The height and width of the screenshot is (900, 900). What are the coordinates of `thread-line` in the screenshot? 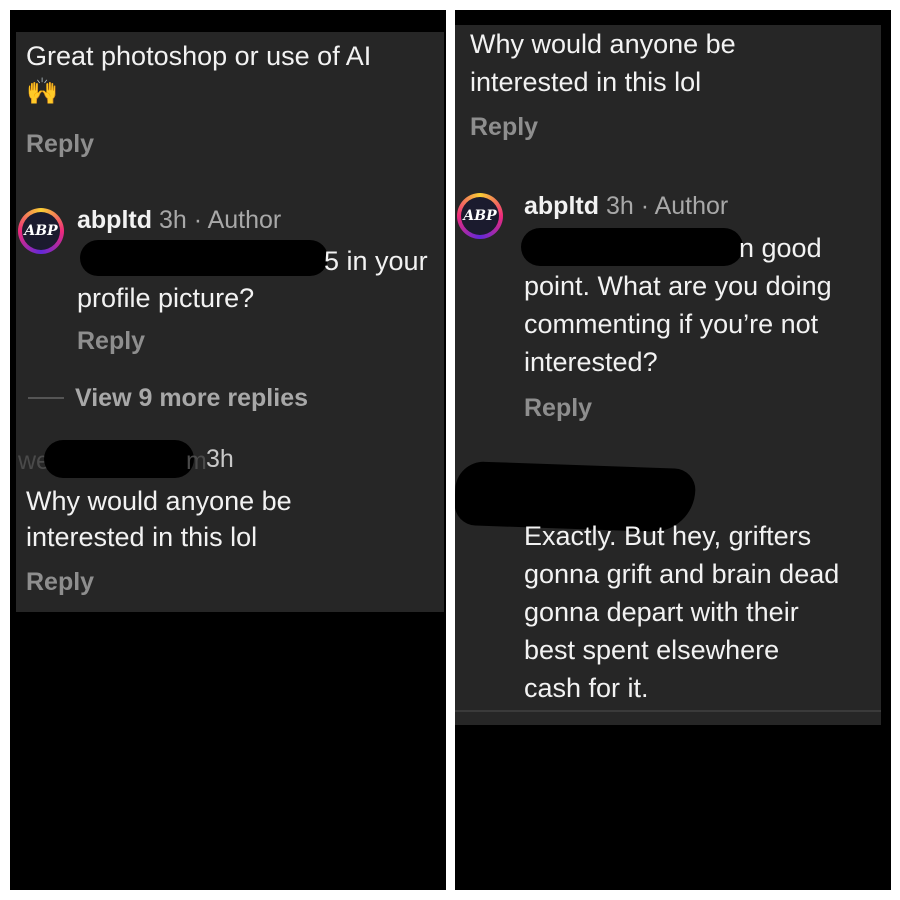 It's located at (46, 398).